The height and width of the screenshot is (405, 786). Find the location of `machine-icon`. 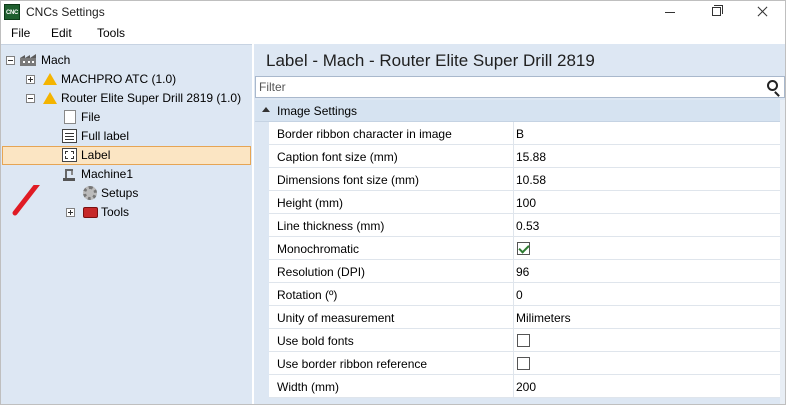

machine-icon is located at coordinates (69, 175).